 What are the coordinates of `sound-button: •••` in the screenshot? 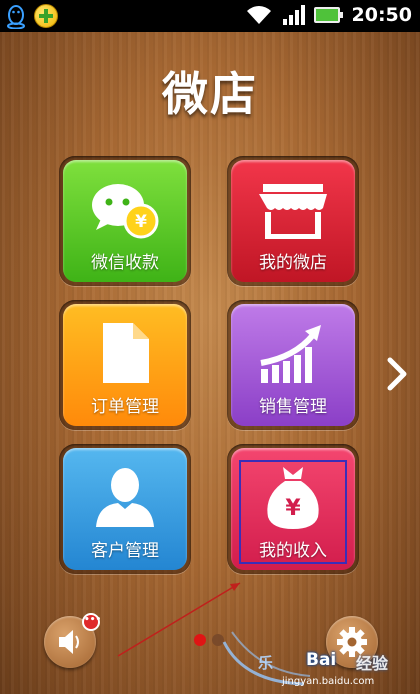 It's located at (72, 640).